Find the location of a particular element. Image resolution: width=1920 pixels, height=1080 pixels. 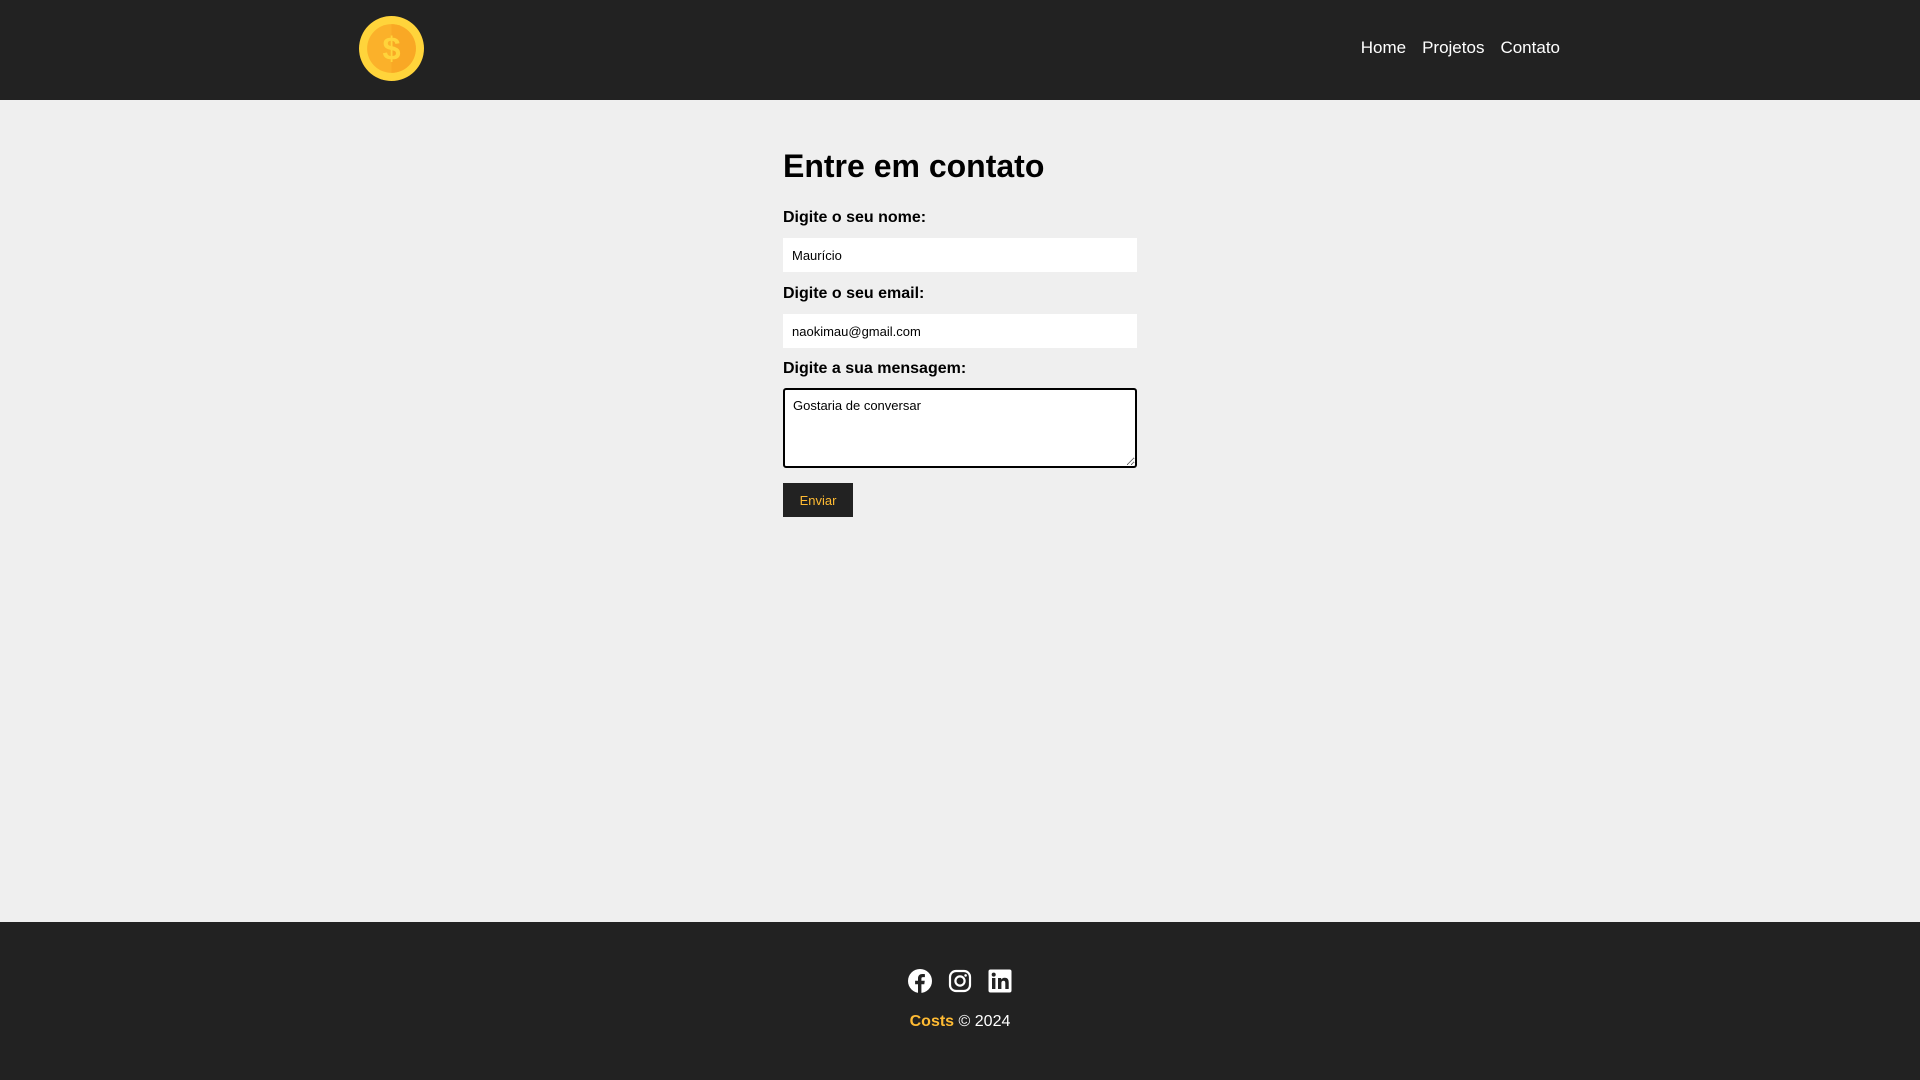

page-title: Entre em contato is located at coordinates (914, 166).